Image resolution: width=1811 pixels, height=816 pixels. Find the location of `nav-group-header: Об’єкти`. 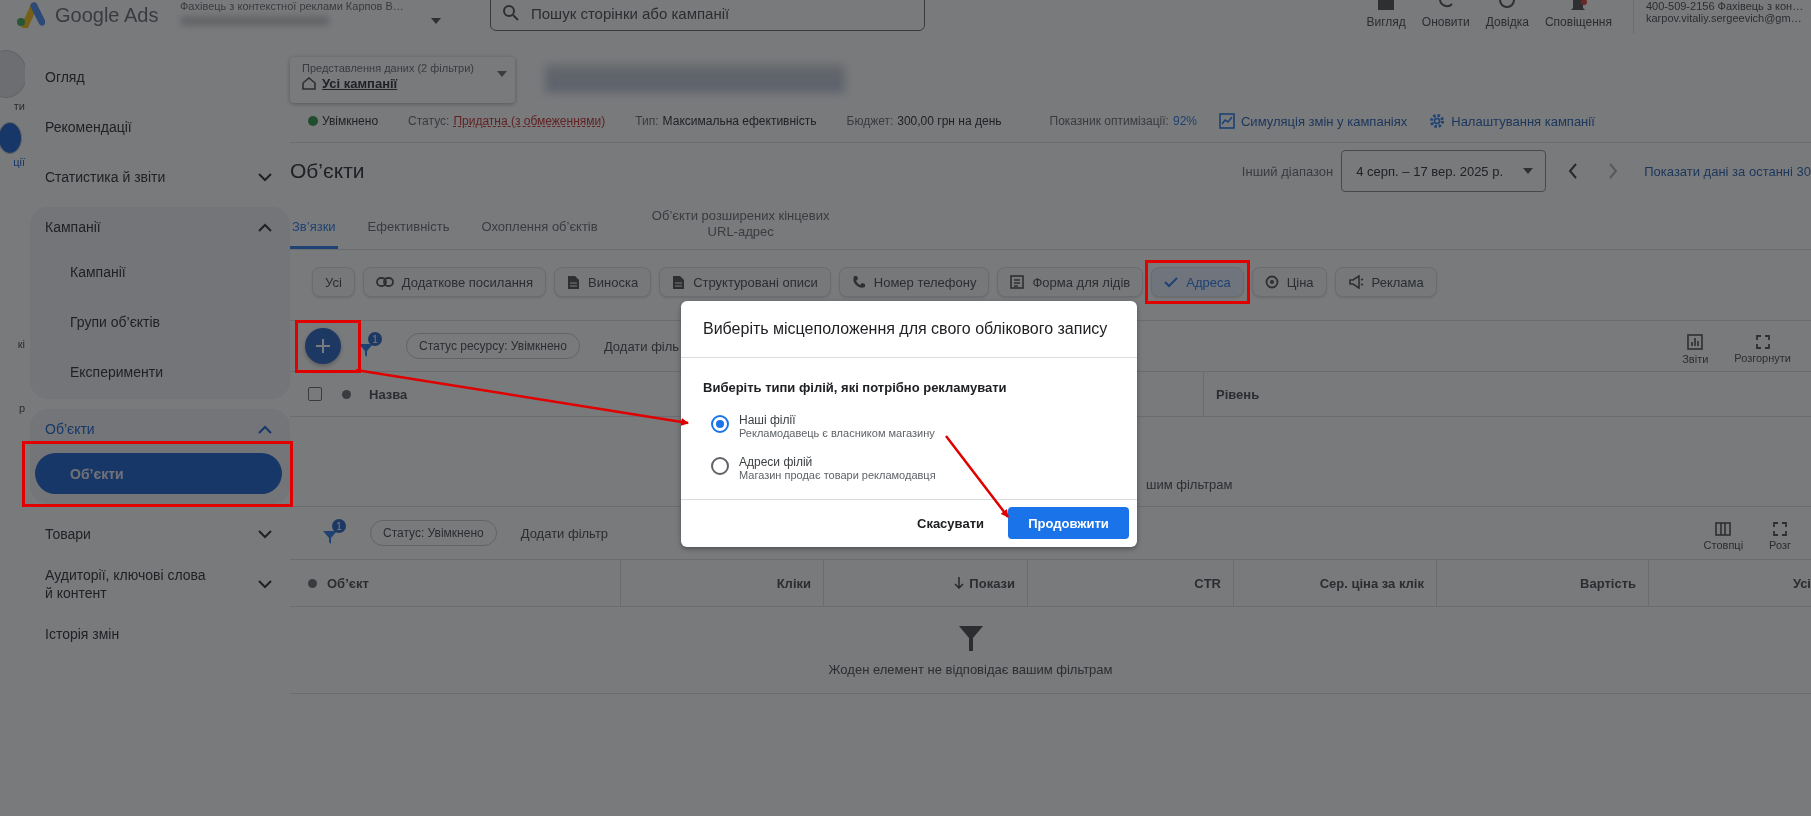

nav-group-header: Об’єкти is located at coordinates (160, 429).